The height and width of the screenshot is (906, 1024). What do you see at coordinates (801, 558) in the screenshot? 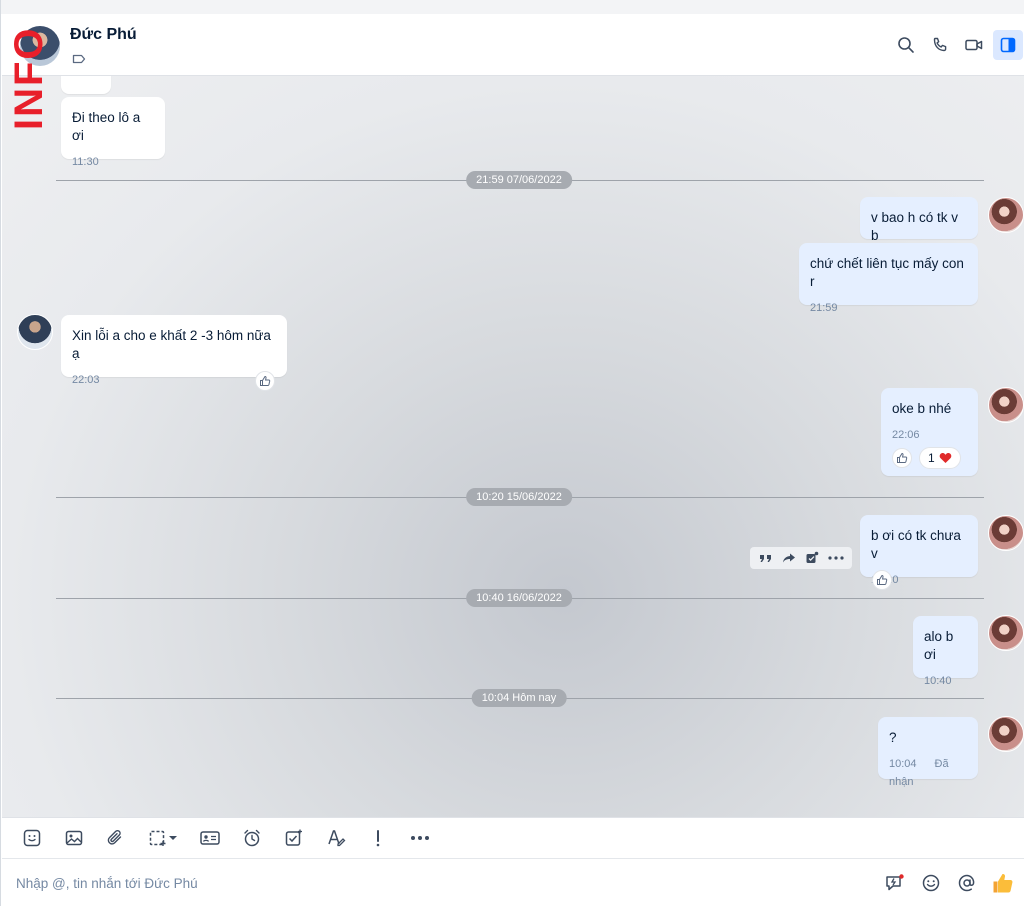
I see `message-actions` at bounding box center [801, 558].